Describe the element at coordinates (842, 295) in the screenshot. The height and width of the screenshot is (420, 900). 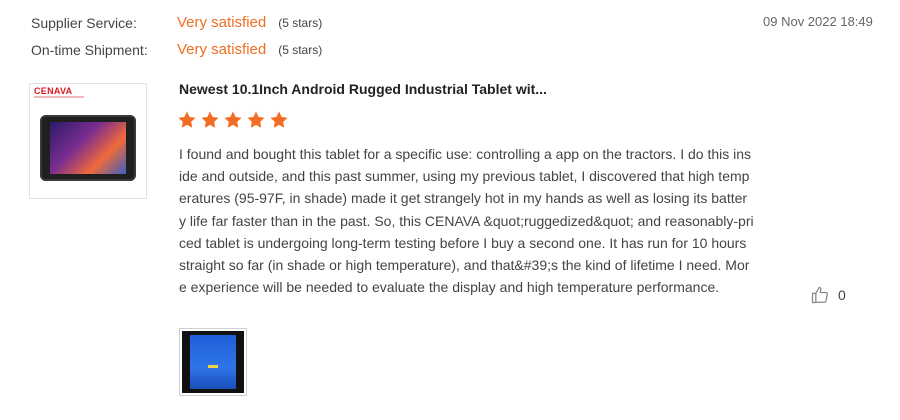
I see `like-count: 0` at that location.